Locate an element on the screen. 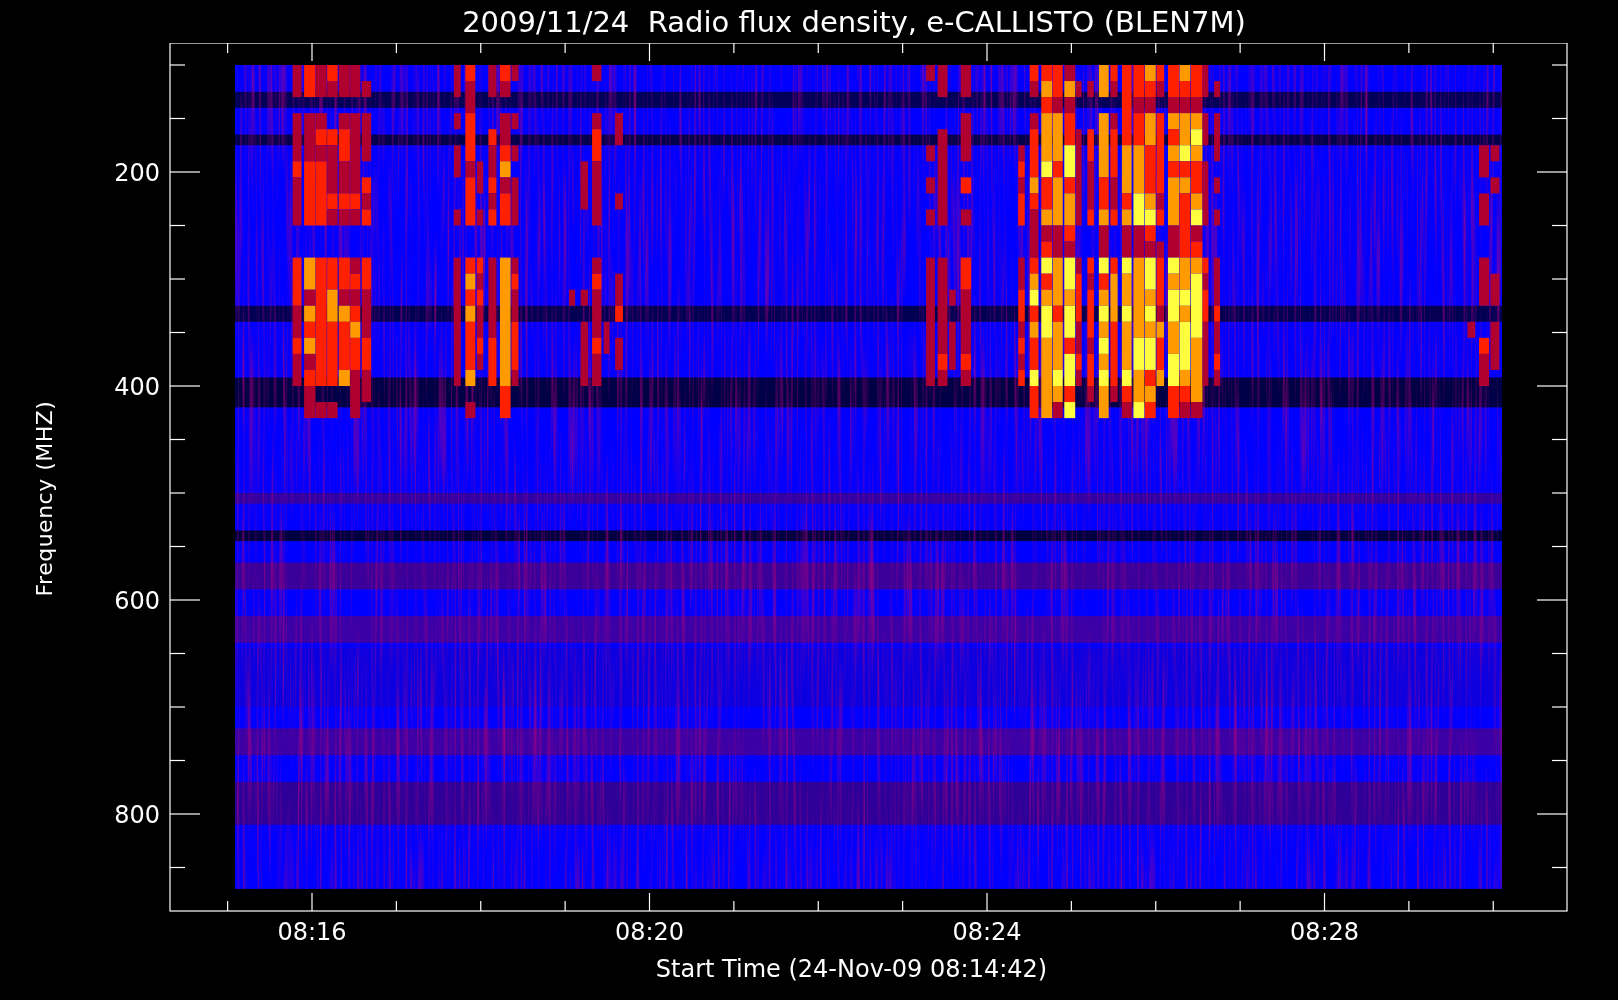 Image resolution: width=1618 pixels, height=1000 pixels. x-axis-label: Start Time (24-Nov-09 08:14:42) is located at coordinates (851, 969).